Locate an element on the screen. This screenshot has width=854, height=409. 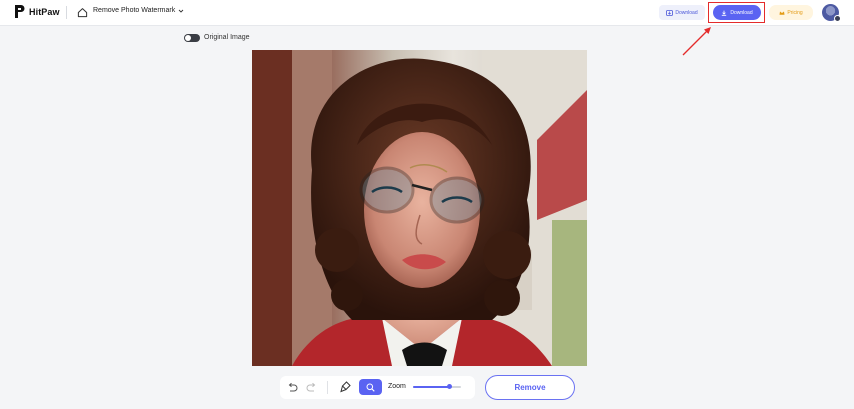
tool-selector: Remove Photo Watermark is located at coordinates (138, 10).